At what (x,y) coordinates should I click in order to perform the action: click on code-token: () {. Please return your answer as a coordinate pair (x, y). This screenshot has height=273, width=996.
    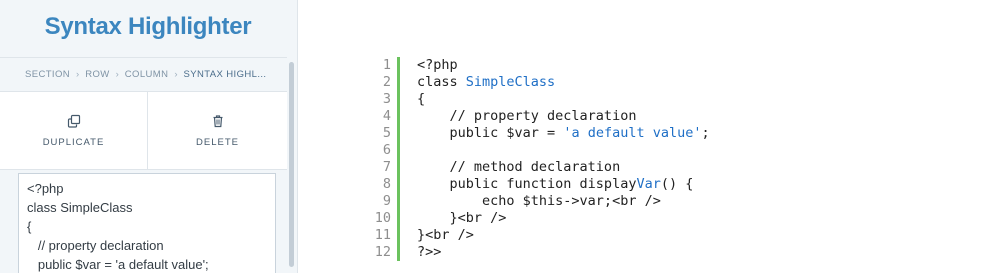
    Looking at the image, I should click on (677, 184).